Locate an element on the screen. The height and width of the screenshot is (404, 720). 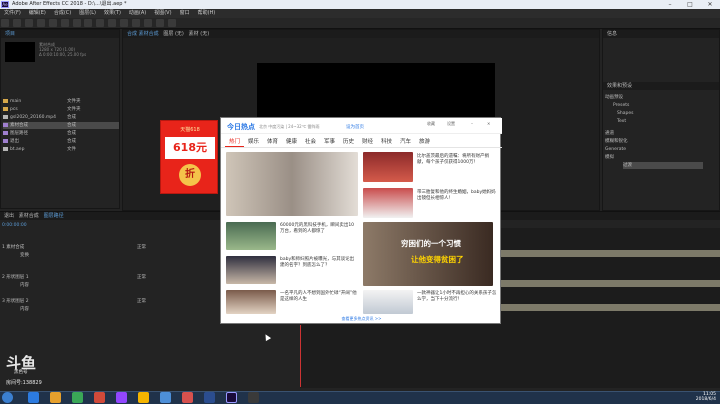
playhead is located at coordinates (300, 356).